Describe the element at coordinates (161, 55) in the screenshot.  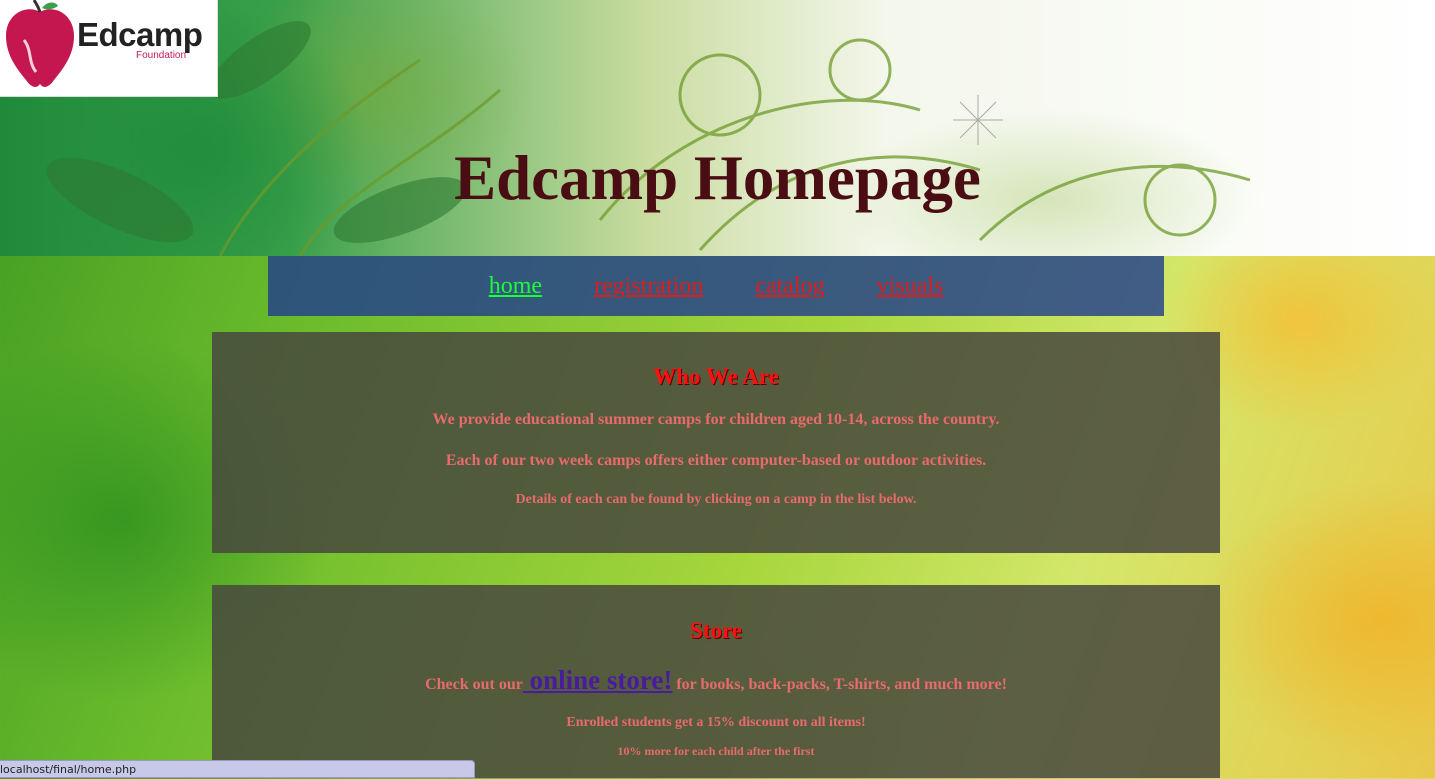
I see `logo-subtitle: Foundation` at that location.